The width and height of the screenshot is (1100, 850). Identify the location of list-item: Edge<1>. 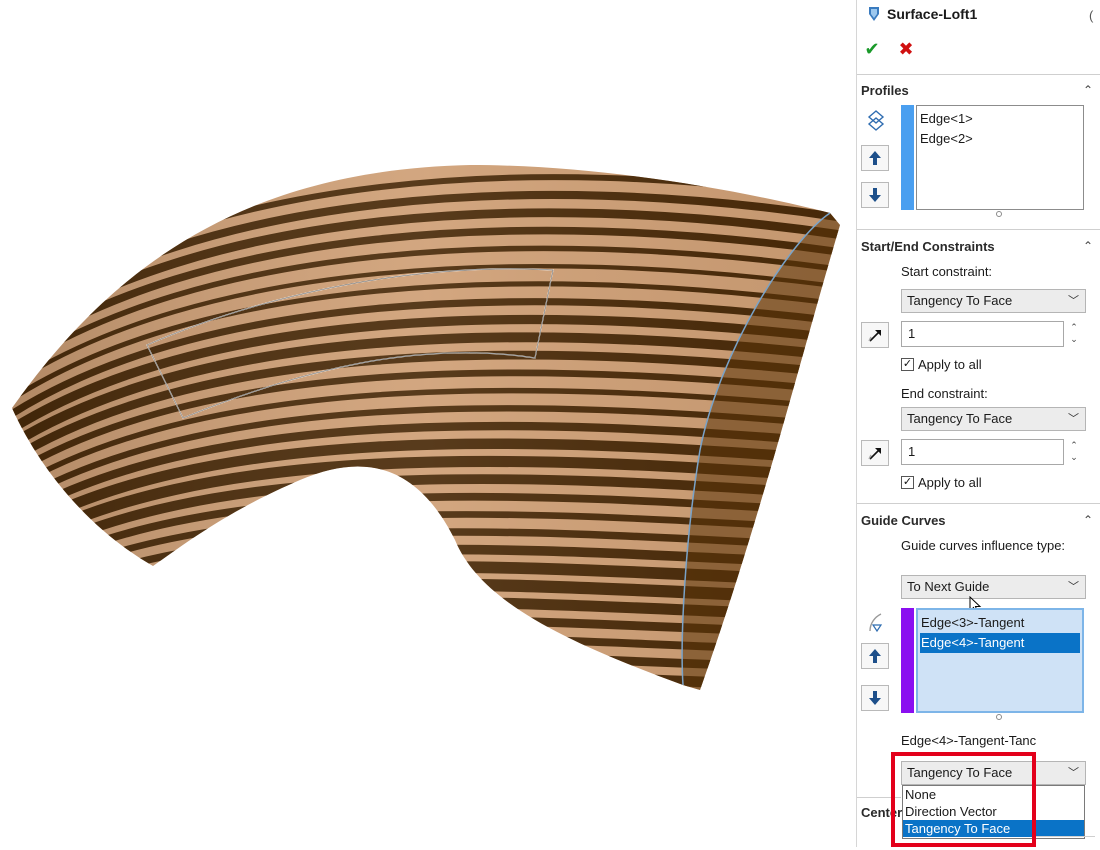
(1000, 119).